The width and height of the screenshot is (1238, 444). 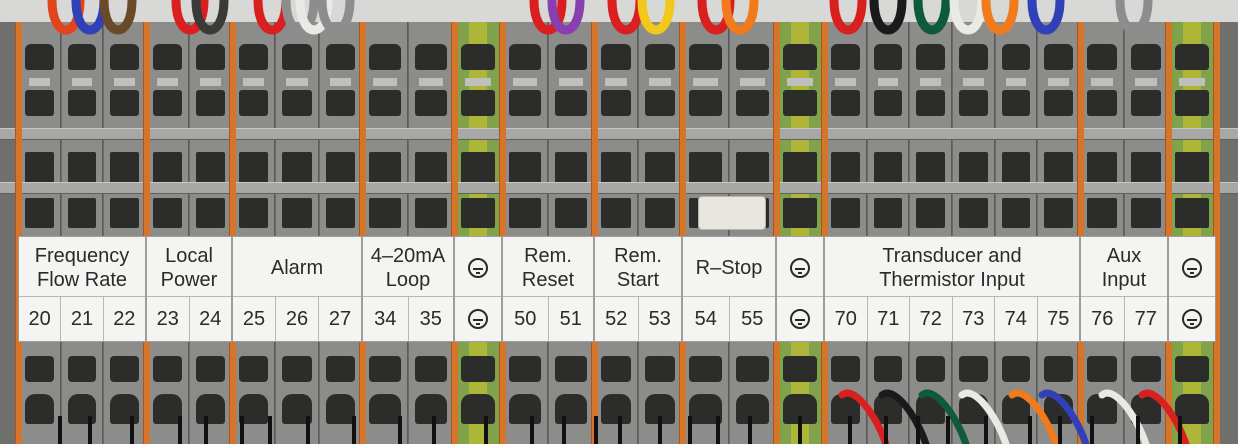 What do you see at coordinates (385, 318) in the screenshot?
I see `terminal-number: 34` at bounding box center [385, 318].